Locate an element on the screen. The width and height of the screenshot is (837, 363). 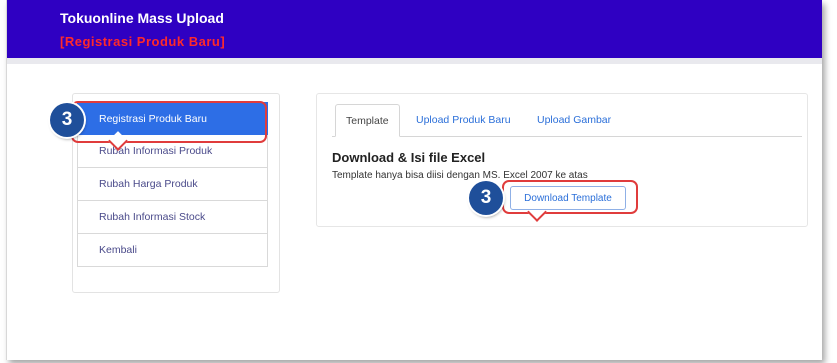
sidebar-item-label: Rubah Informasi Stock is located at coordinates (152, 217).